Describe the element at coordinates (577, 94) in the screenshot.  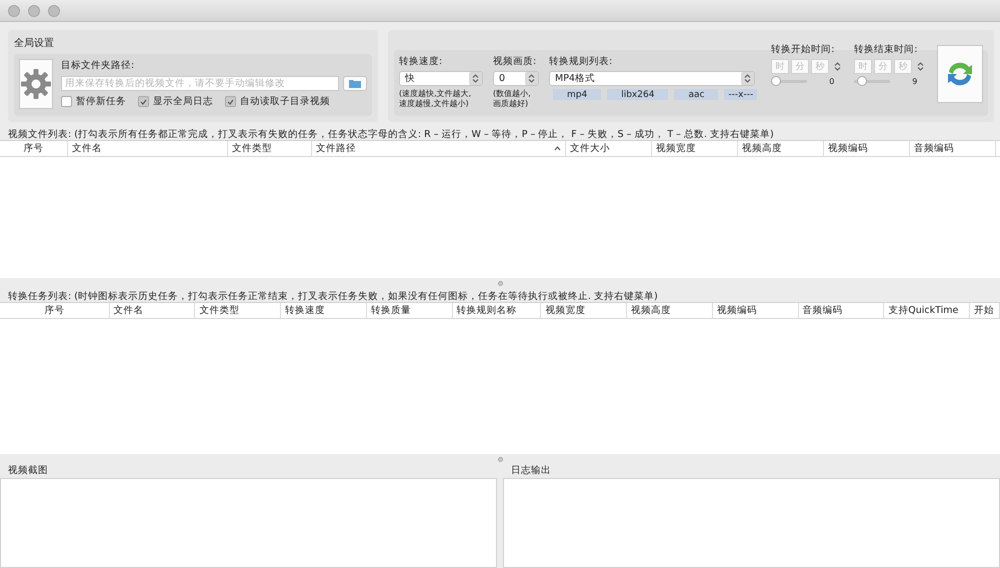
I see `rule-tag: mp4` at that location.